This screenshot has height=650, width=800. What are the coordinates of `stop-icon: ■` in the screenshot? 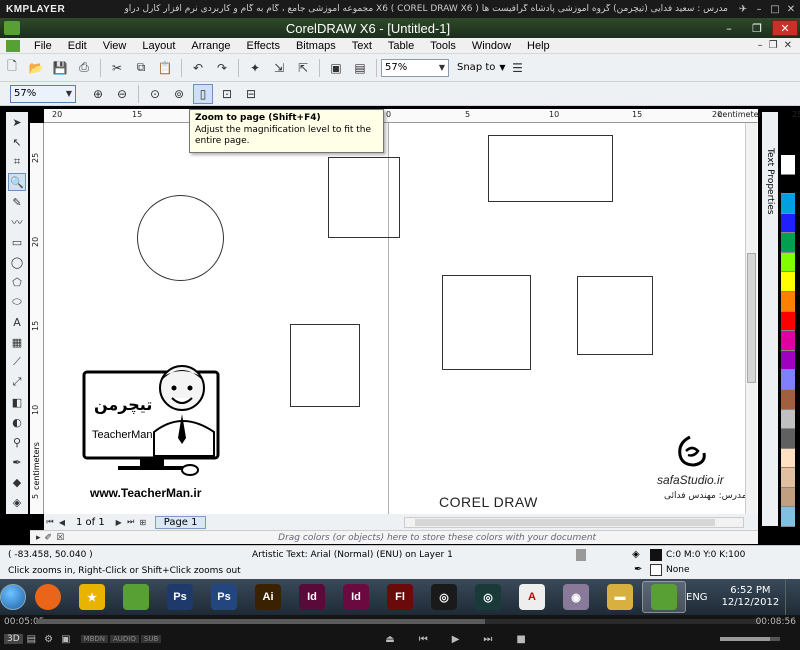 It's located at (520, 639).